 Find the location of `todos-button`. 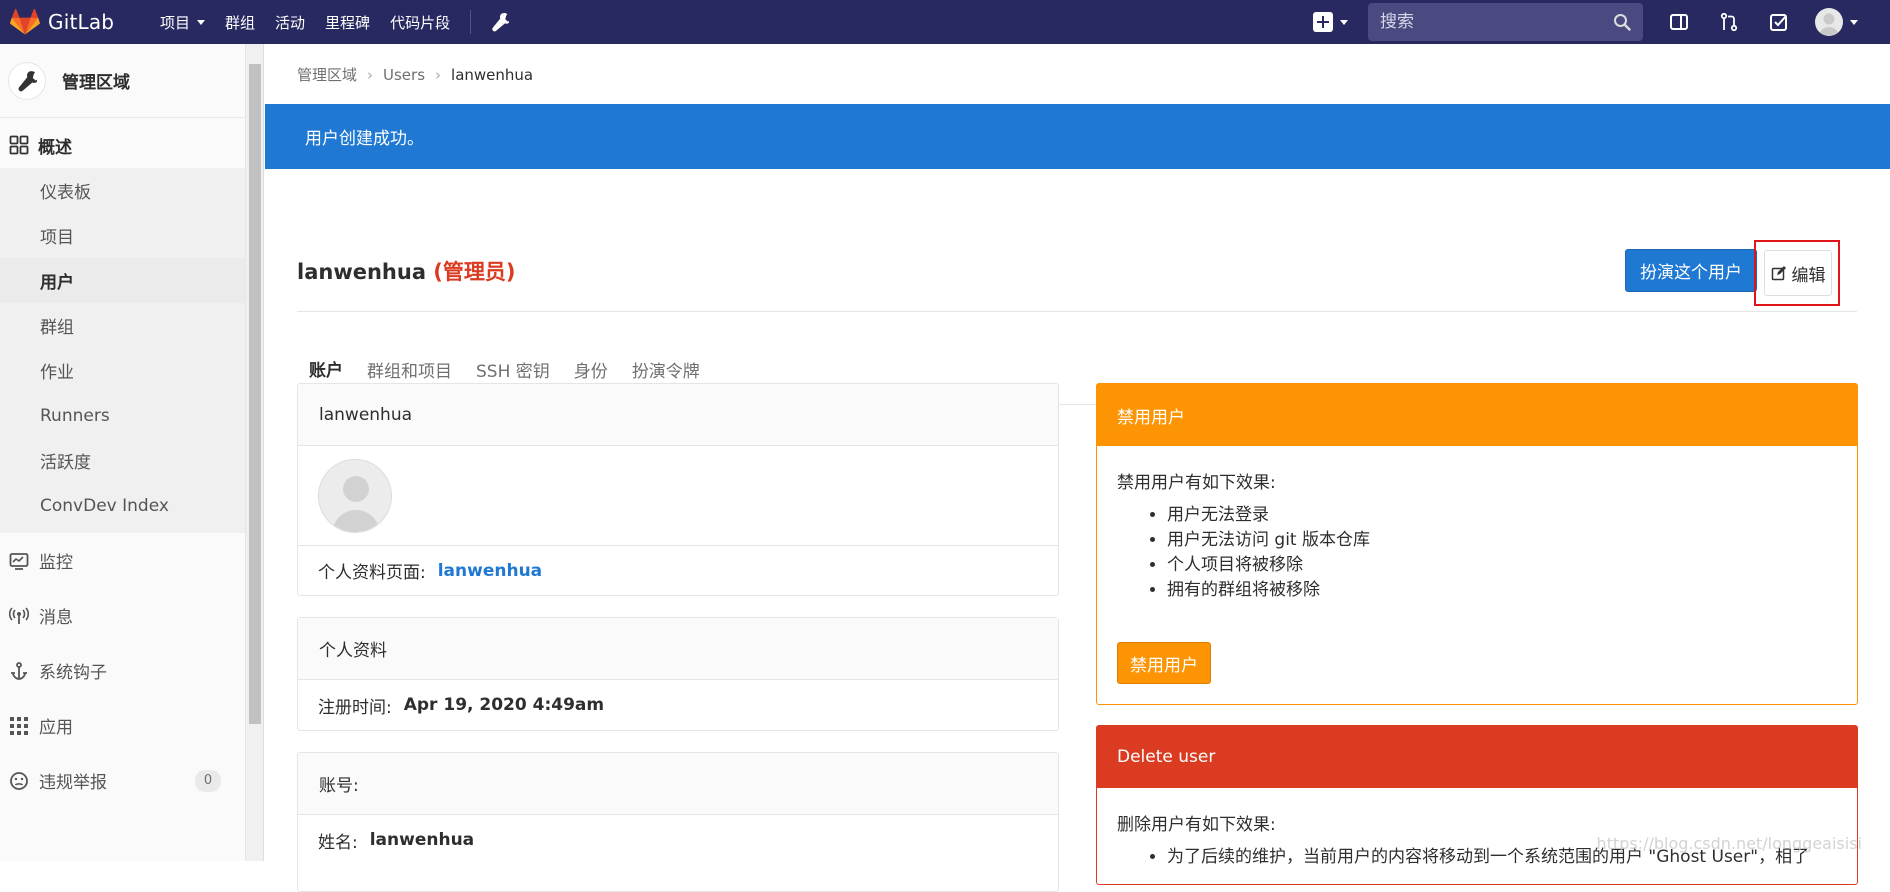

todos-button is located at coordinates (1779, 22).